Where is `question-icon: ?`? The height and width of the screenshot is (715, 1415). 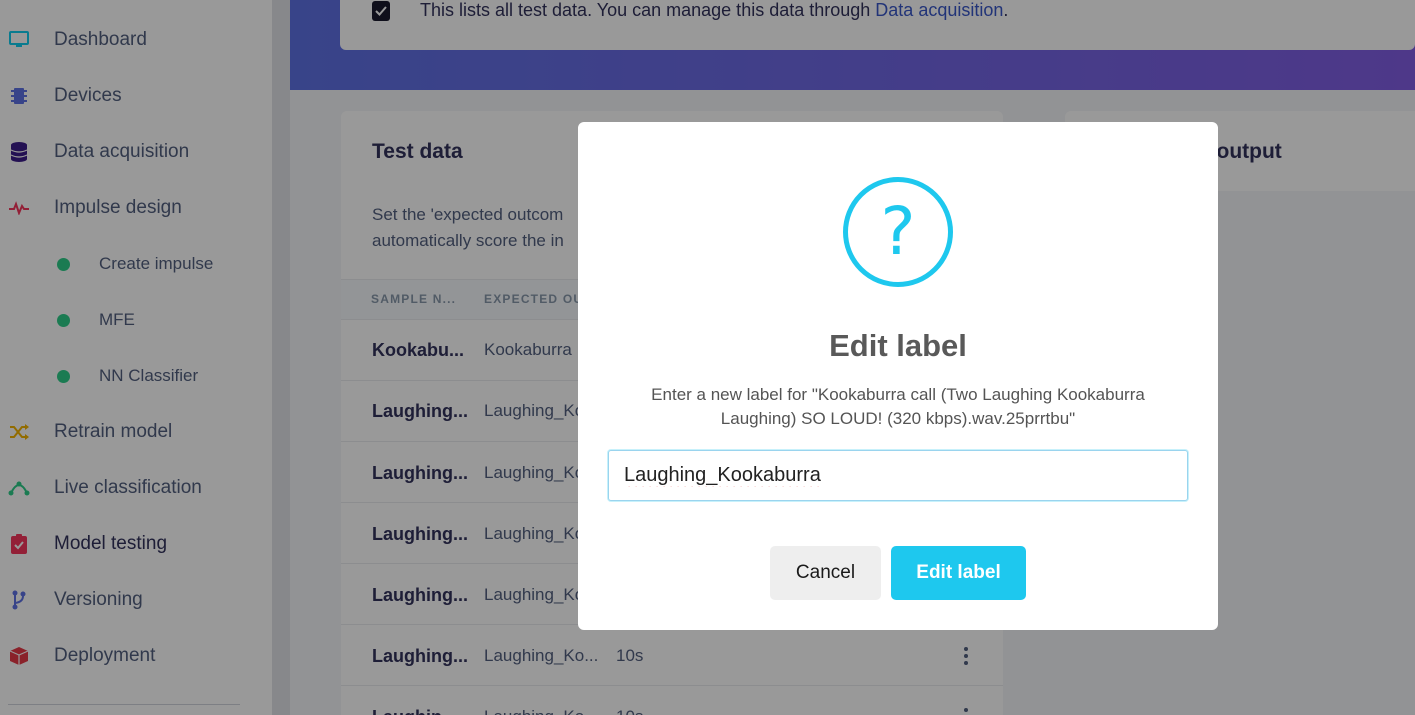 question-icon: ? is located at coordinates (898, 232).